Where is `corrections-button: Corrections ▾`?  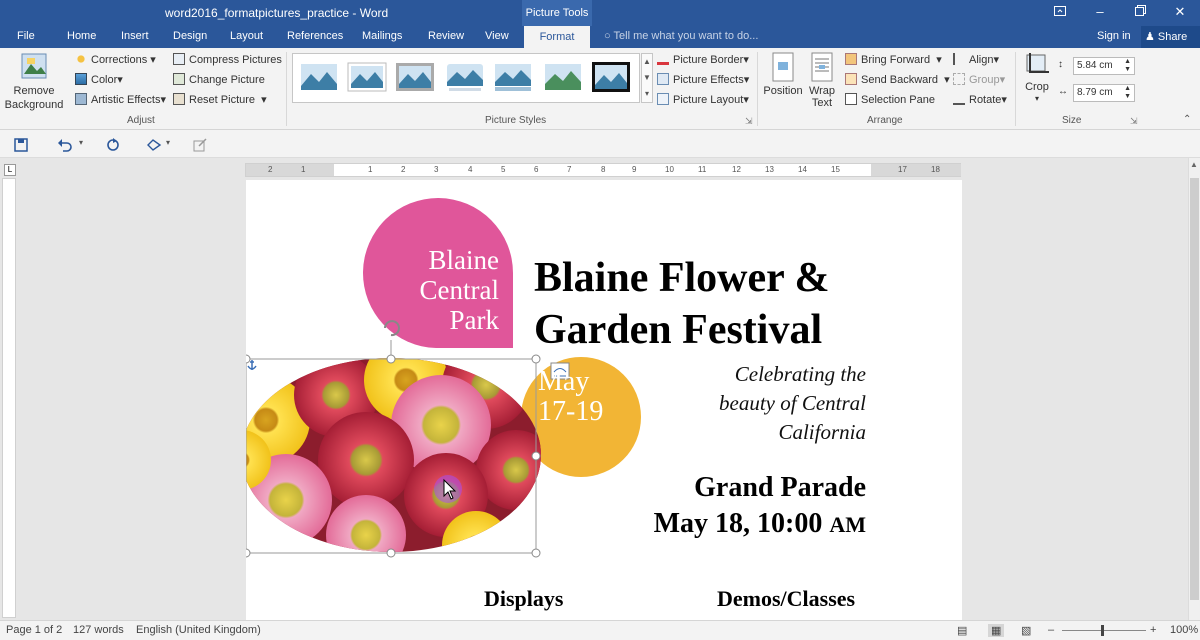
corrections-button: Corrections ▾ is located at coordinates (115, 60).